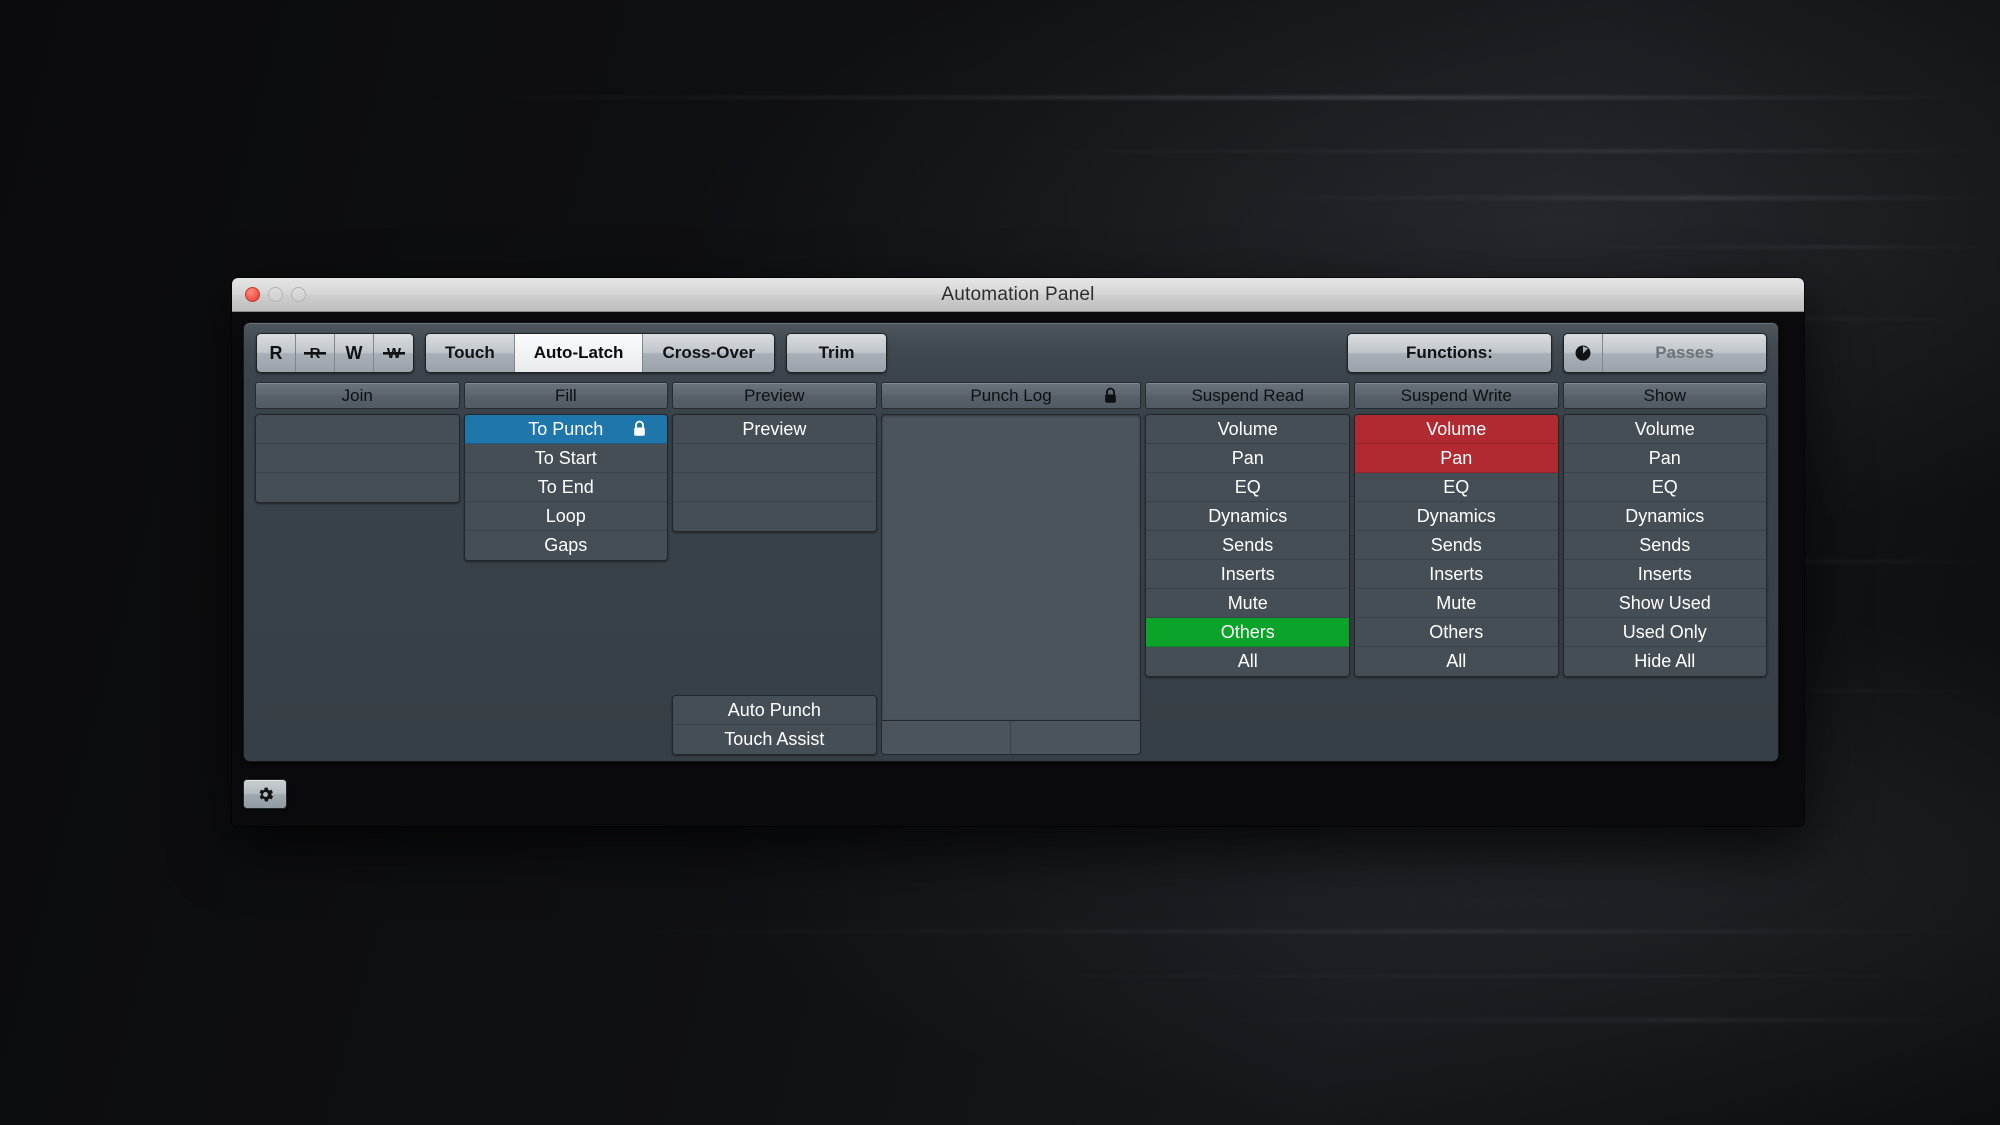 Image resolution: width=2000 pixels, height=1125 pixels. I want to click on write-suspended-icon: W, so click(394, 353).